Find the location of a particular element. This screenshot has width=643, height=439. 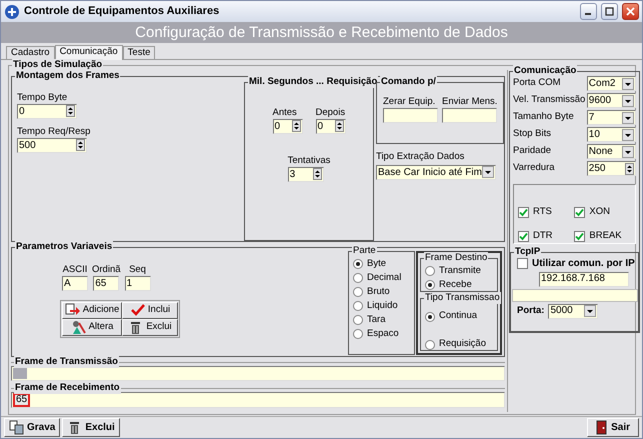

document-arrow-icon is located at coordinates (72, 310).